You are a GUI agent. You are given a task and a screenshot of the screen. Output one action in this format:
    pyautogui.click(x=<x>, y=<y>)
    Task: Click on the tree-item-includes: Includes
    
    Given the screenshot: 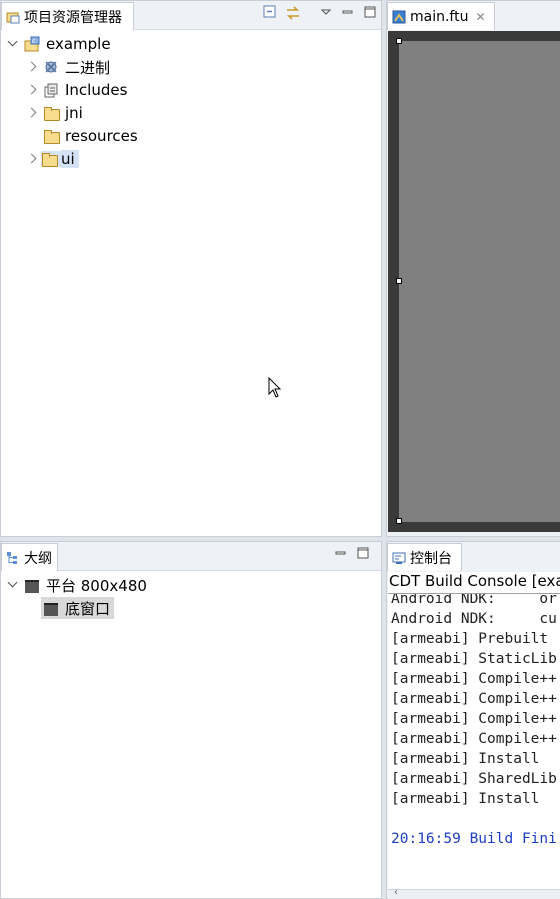 What is the action you would take?
    pyautogui.click(x=77, y=90)
    